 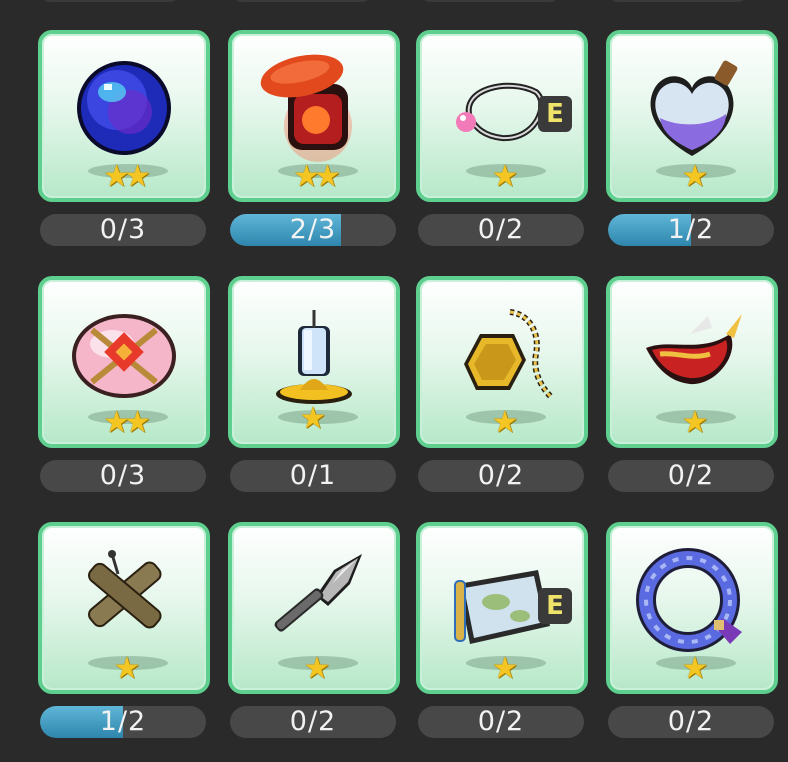 I want to click on collection-item: ★★ 2/3, so click(x=314, y=144).